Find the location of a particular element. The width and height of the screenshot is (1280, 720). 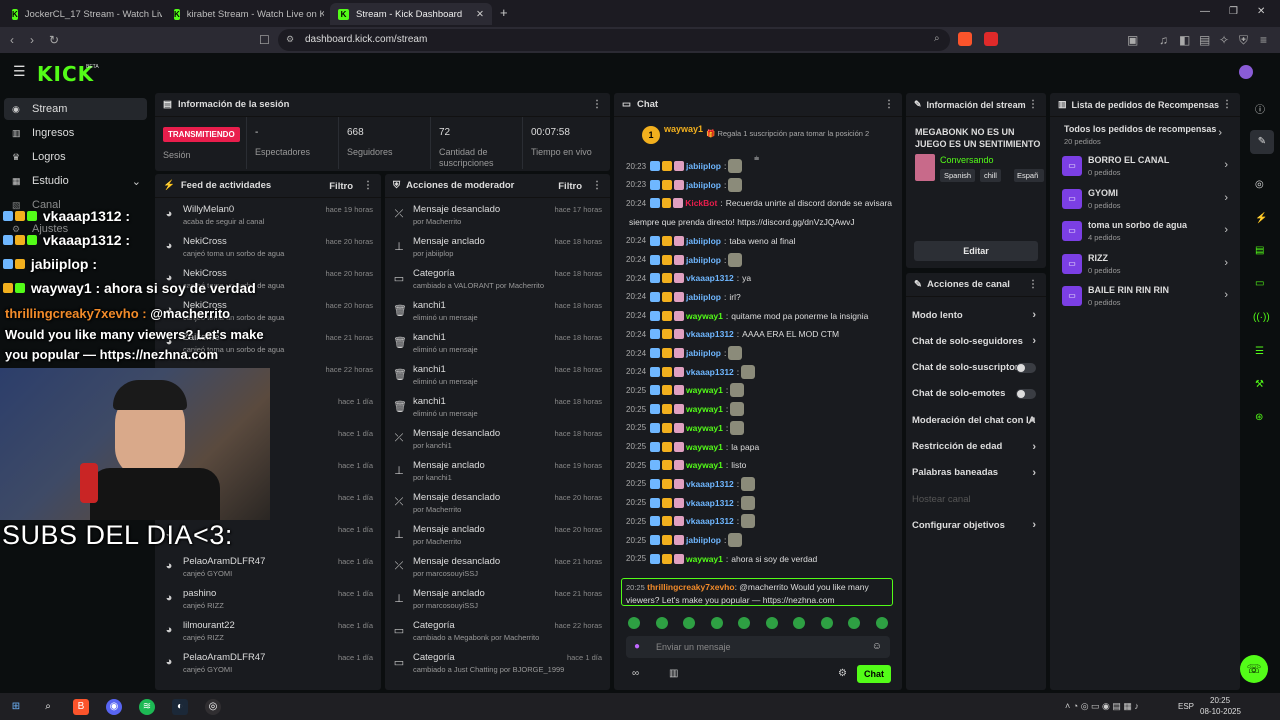

search-icon: ⌕ is located at coordinates (48, 707).